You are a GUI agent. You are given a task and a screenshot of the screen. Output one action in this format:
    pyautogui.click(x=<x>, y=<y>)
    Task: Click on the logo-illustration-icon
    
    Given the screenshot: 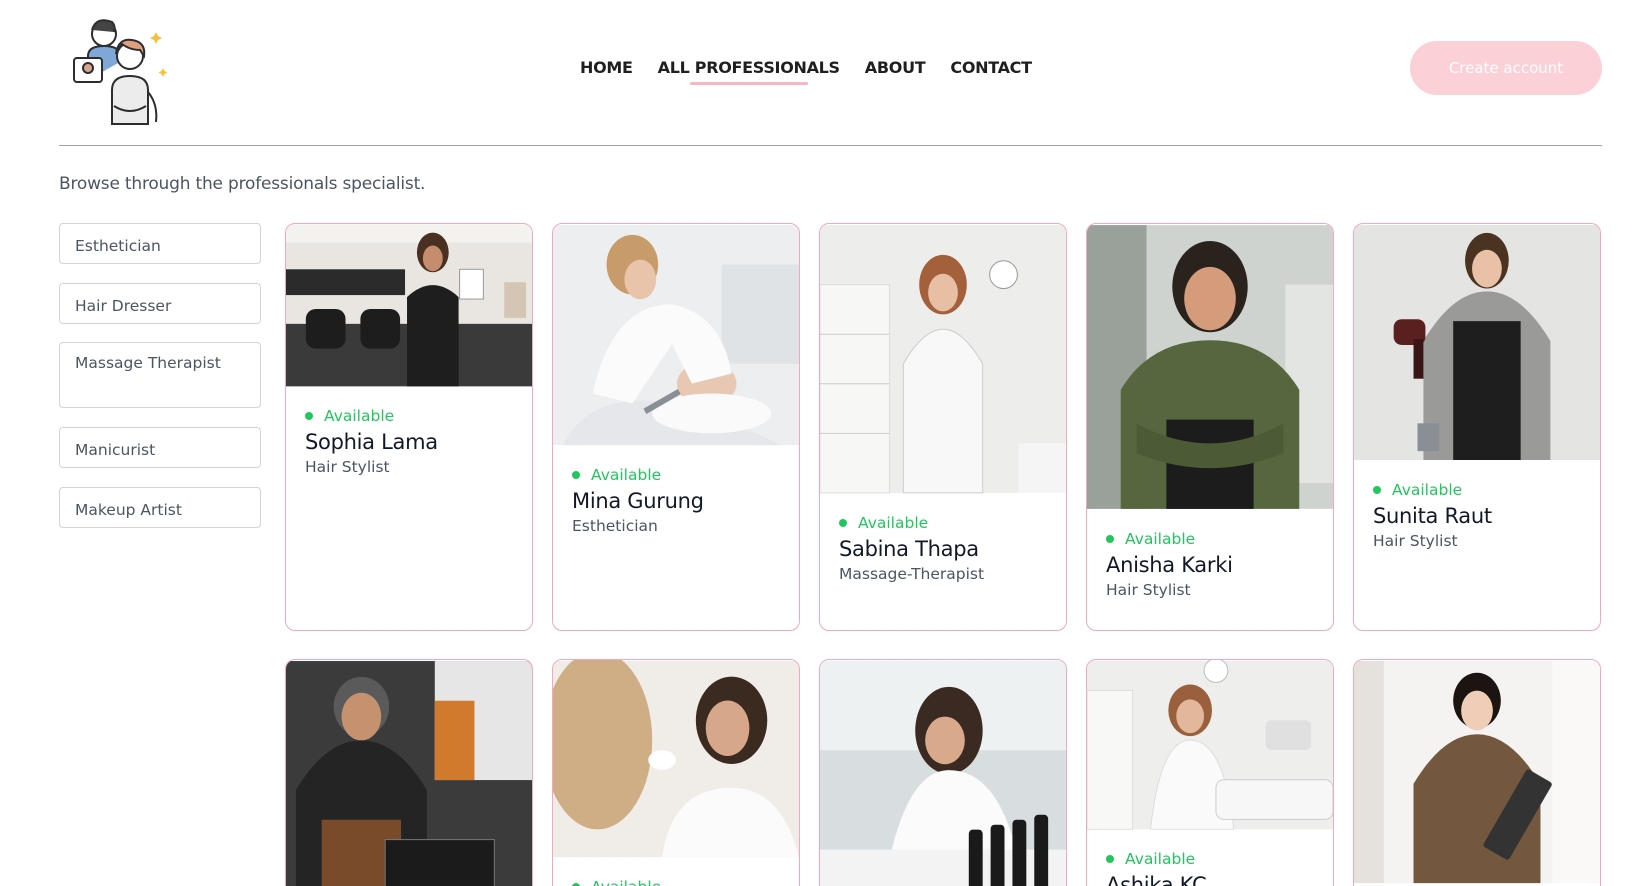 What is the action you would take?
    pyautogui.click(x=115, y=72)
    